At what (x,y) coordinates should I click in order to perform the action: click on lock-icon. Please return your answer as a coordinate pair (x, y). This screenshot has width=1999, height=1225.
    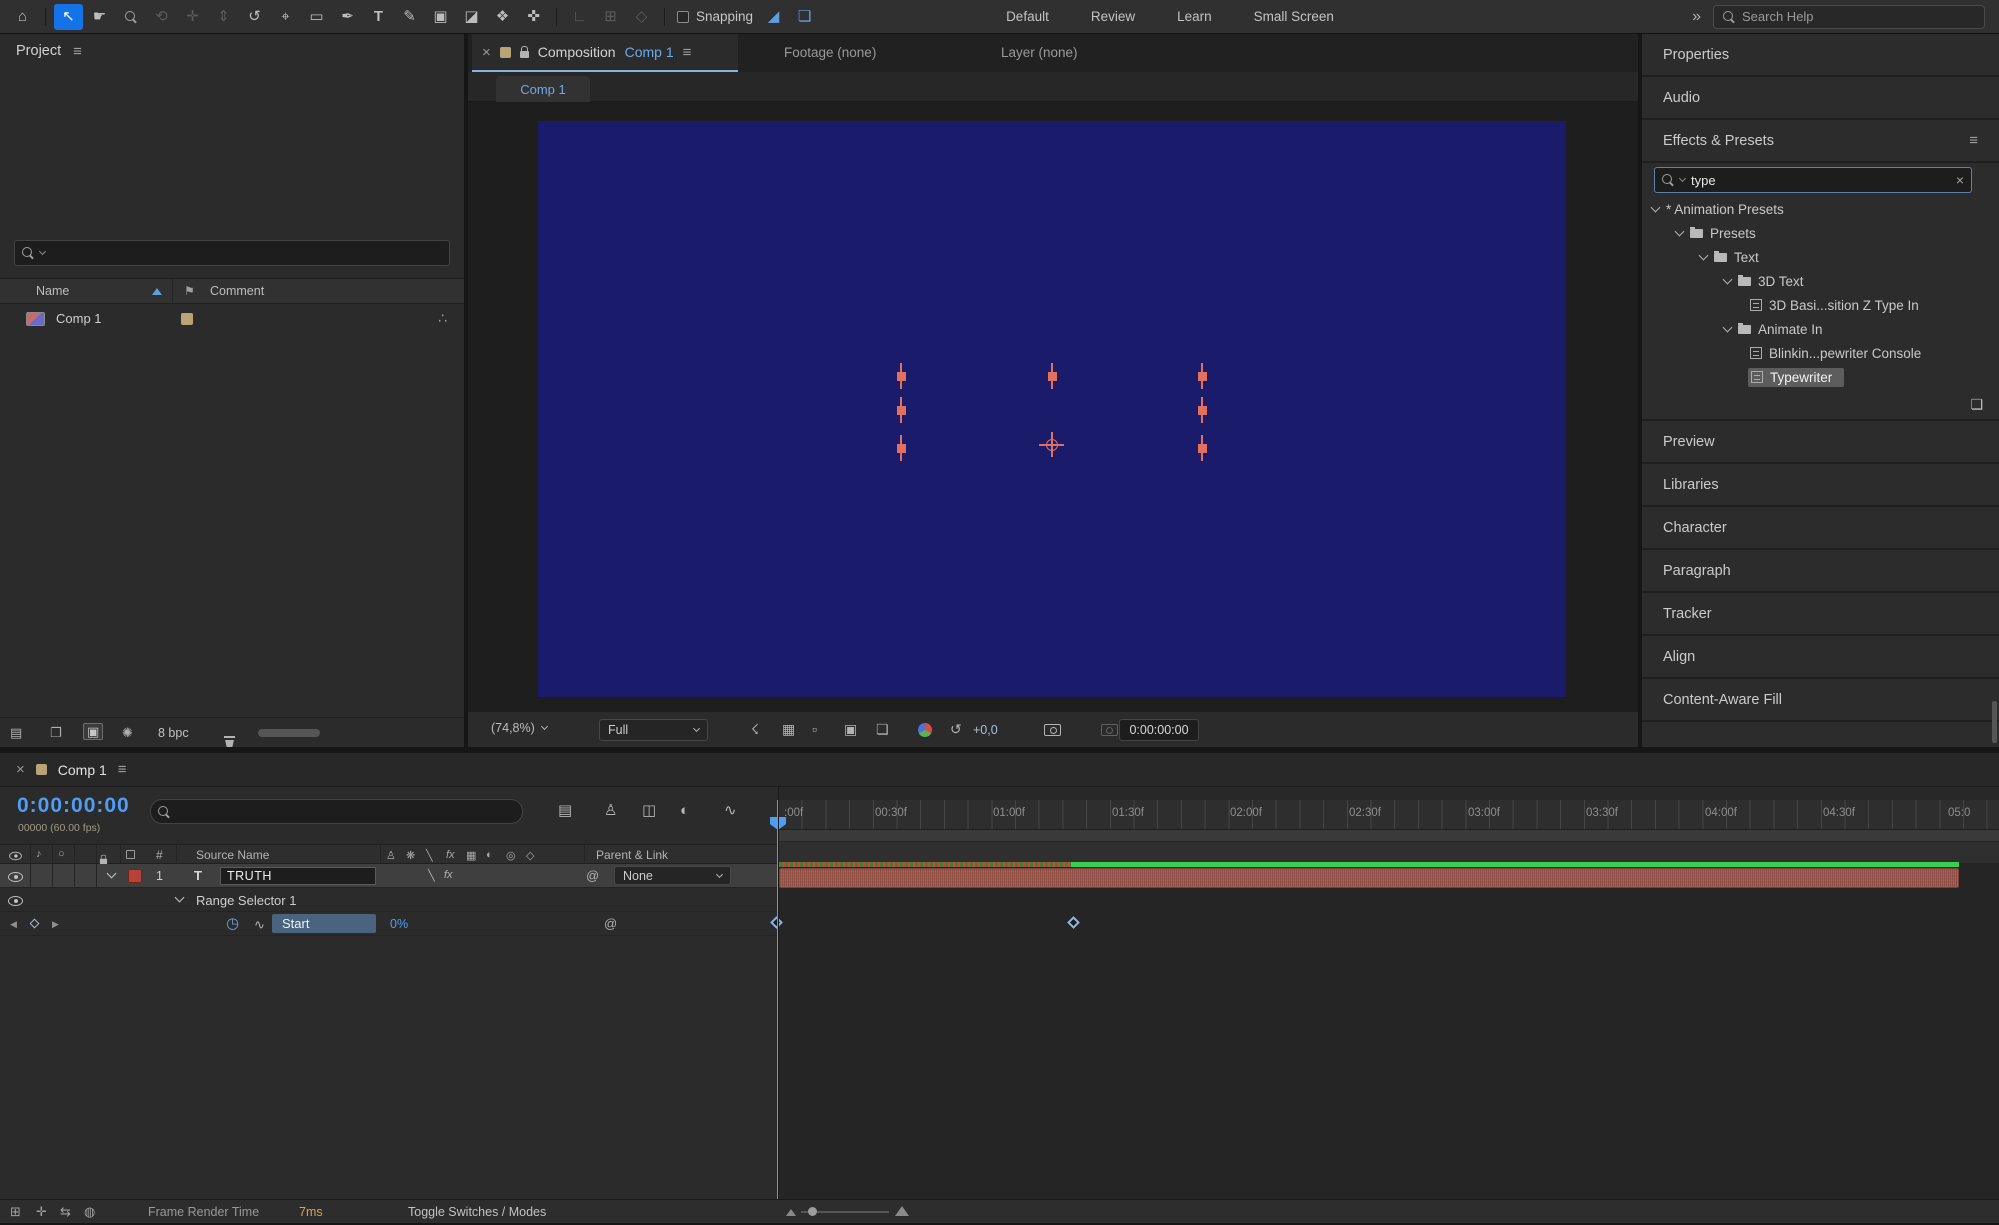
    Looking at the image, I should click on (524, 51).